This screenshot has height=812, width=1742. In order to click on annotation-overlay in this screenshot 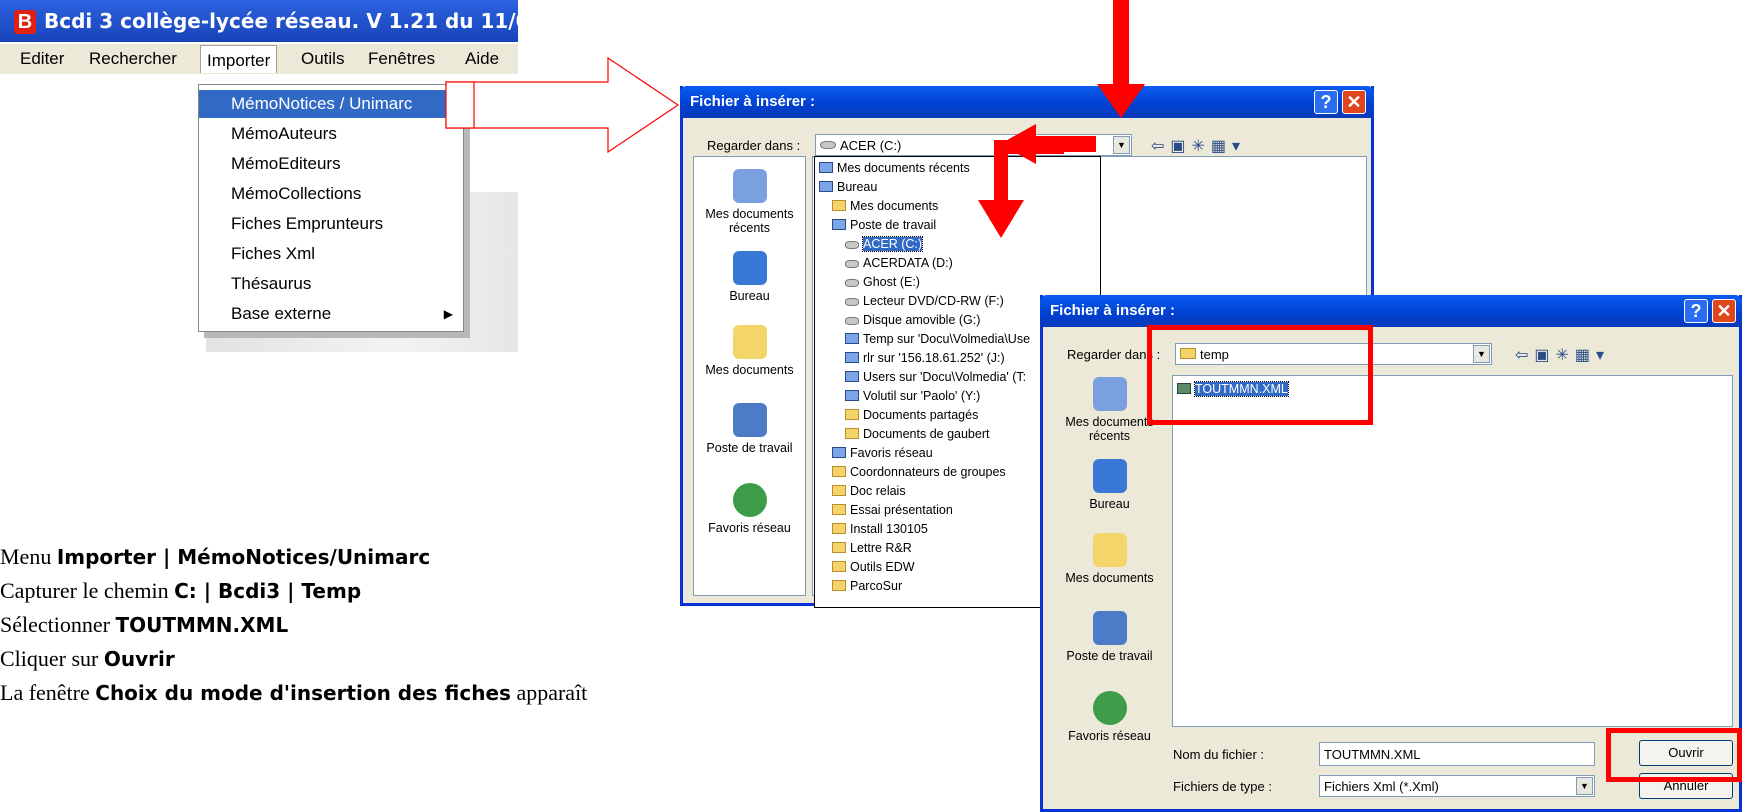, I will do `click(795, 119)`.